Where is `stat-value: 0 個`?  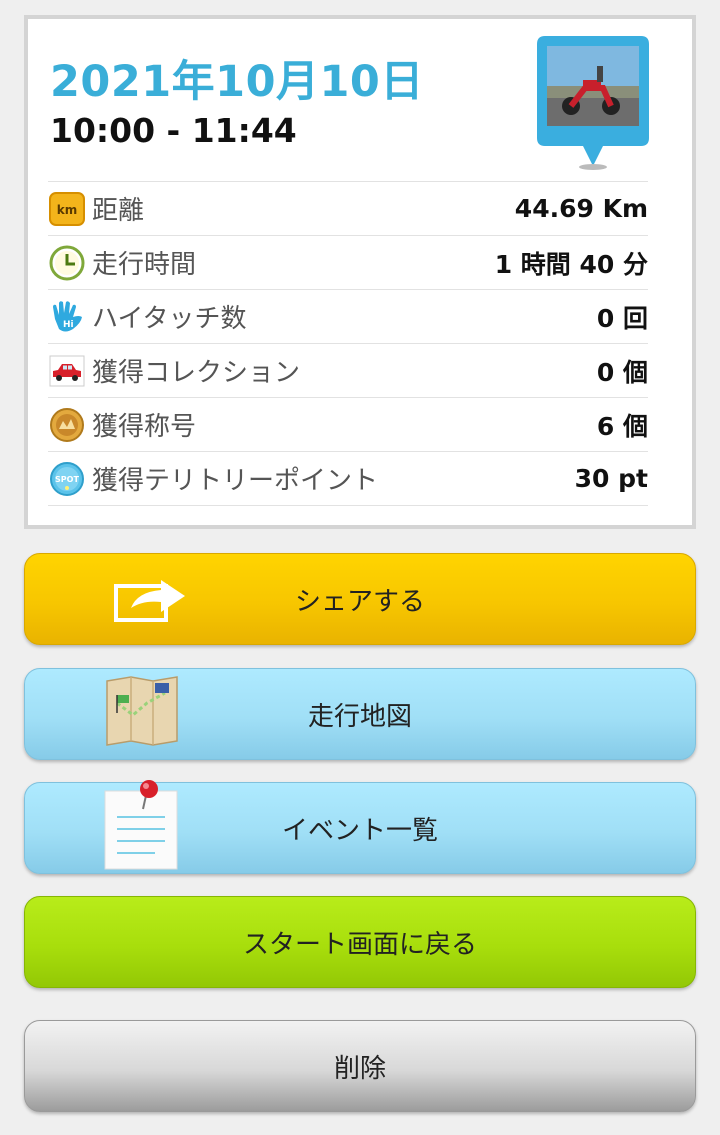 stat-value: 0 個 is located at coordinates (622, 372).